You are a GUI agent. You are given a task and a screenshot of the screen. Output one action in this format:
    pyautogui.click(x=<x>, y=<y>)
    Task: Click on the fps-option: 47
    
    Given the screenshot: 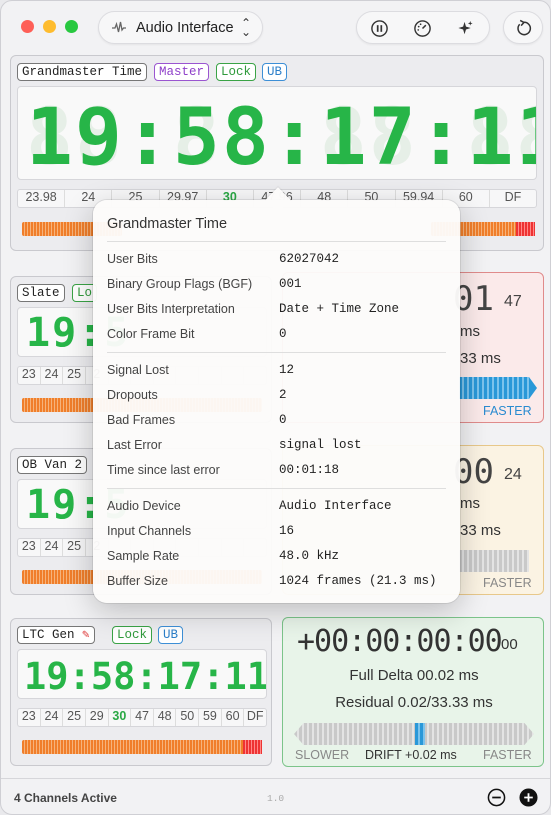 What is the action you would take?
    pyautogui.click(x=142, y=717)
    